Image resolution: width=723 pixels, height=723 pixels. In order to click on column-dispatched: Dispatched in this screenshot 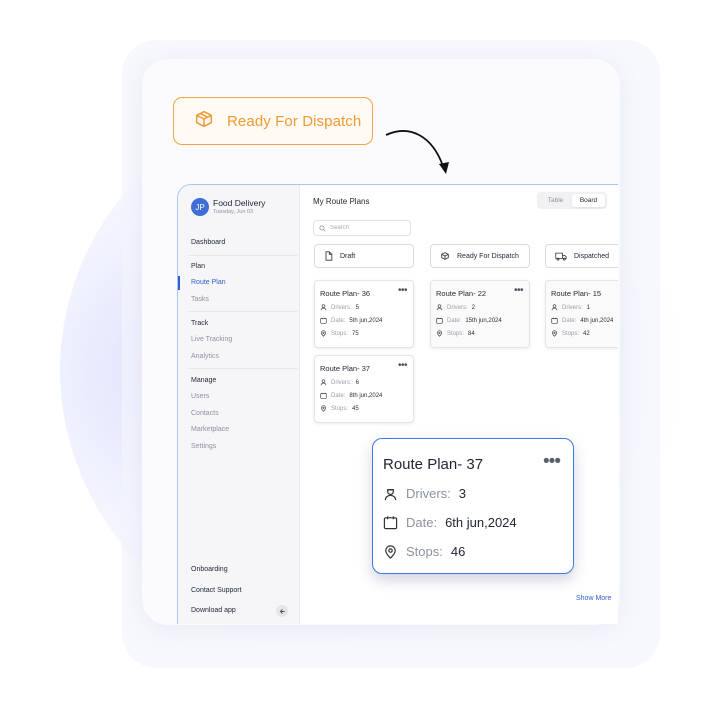, I will do `click(581, 256)`.